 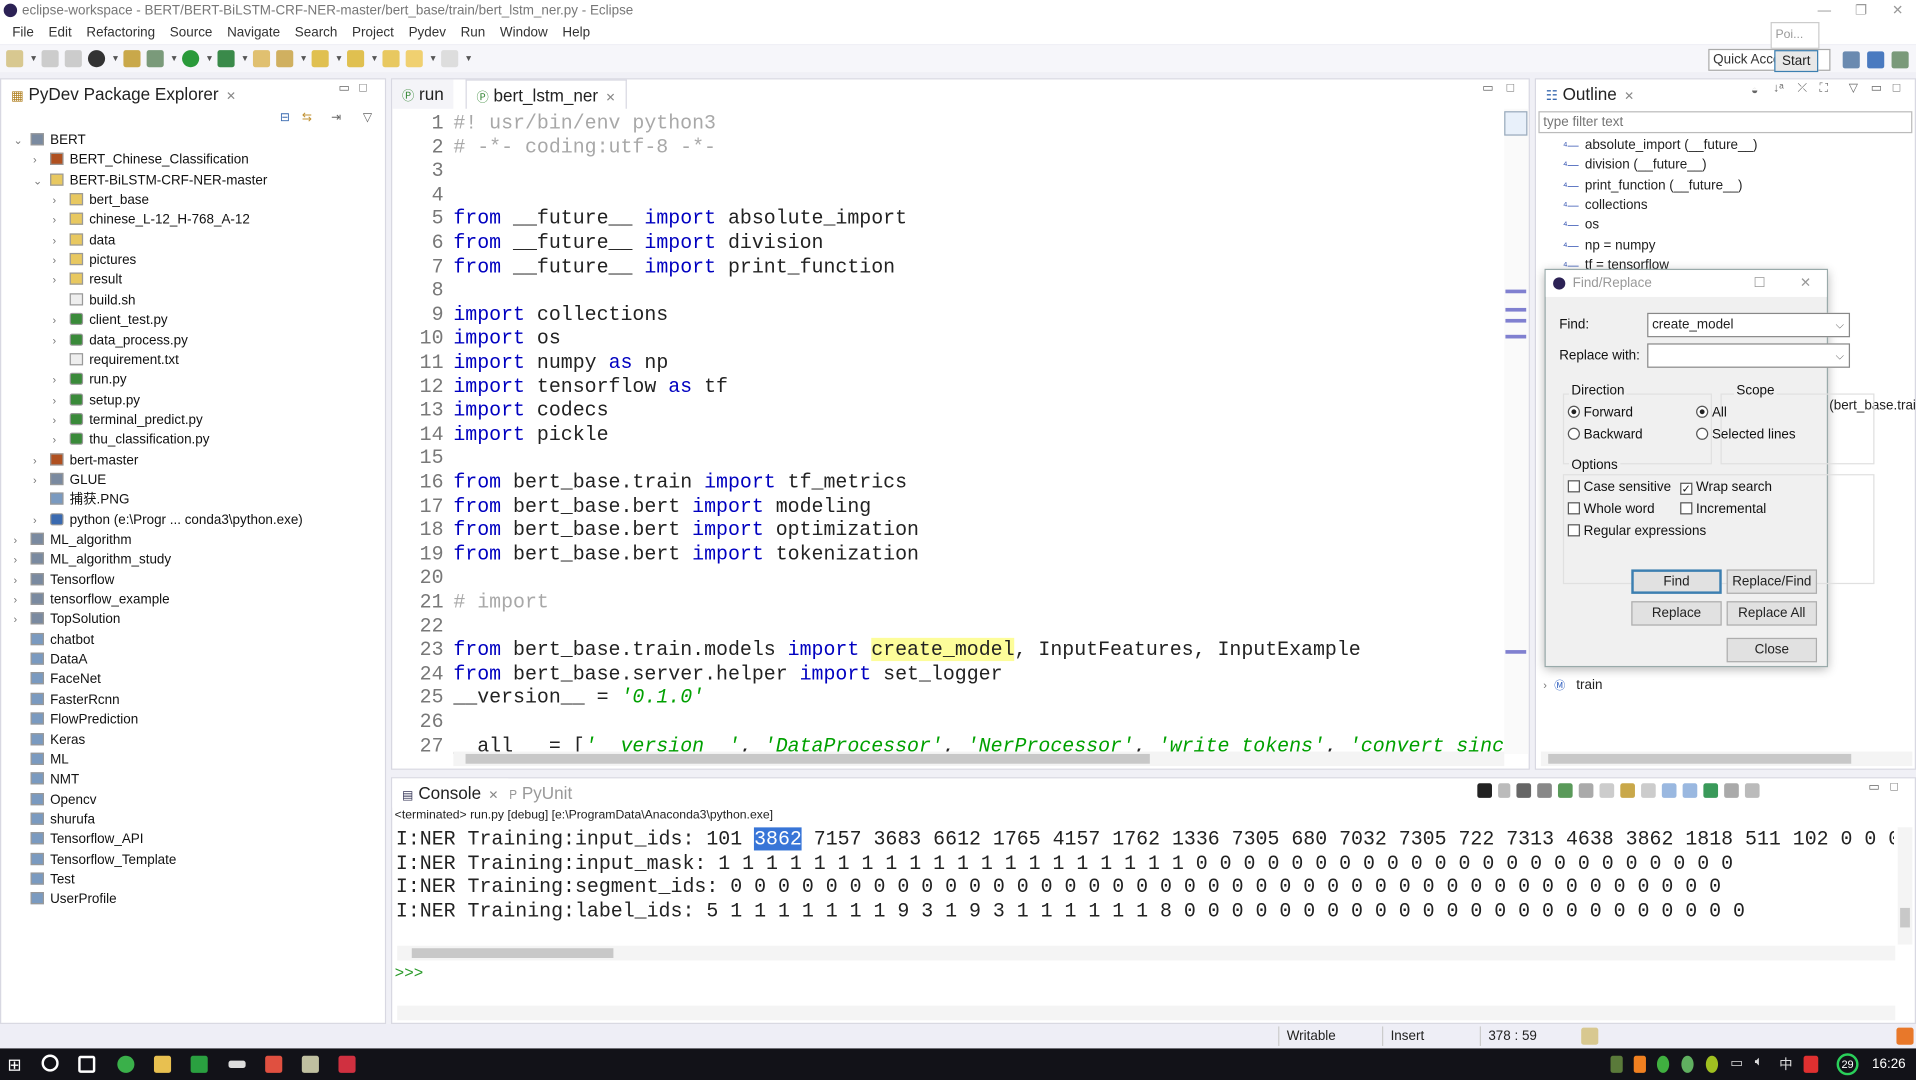 I want to click on java-perspective-icon, so click(x=1900, y=60).